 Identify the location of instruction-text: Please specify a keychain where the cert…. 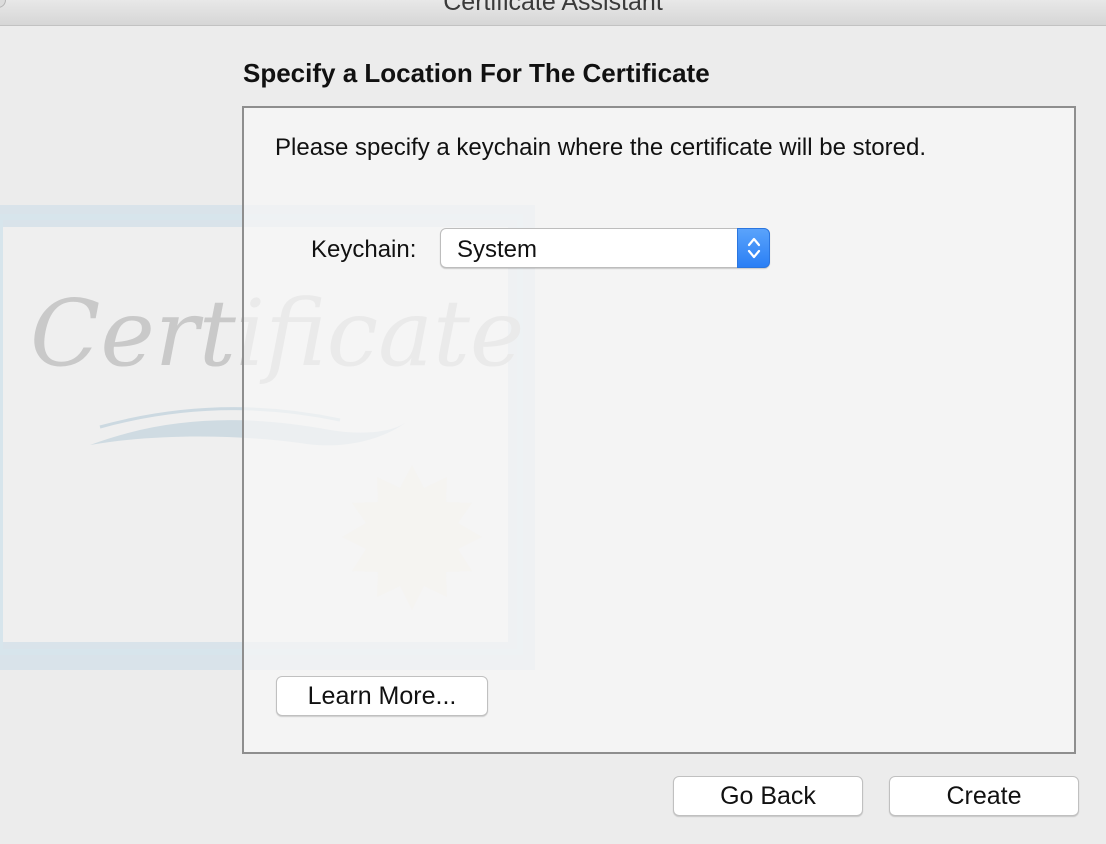
(600, 147).